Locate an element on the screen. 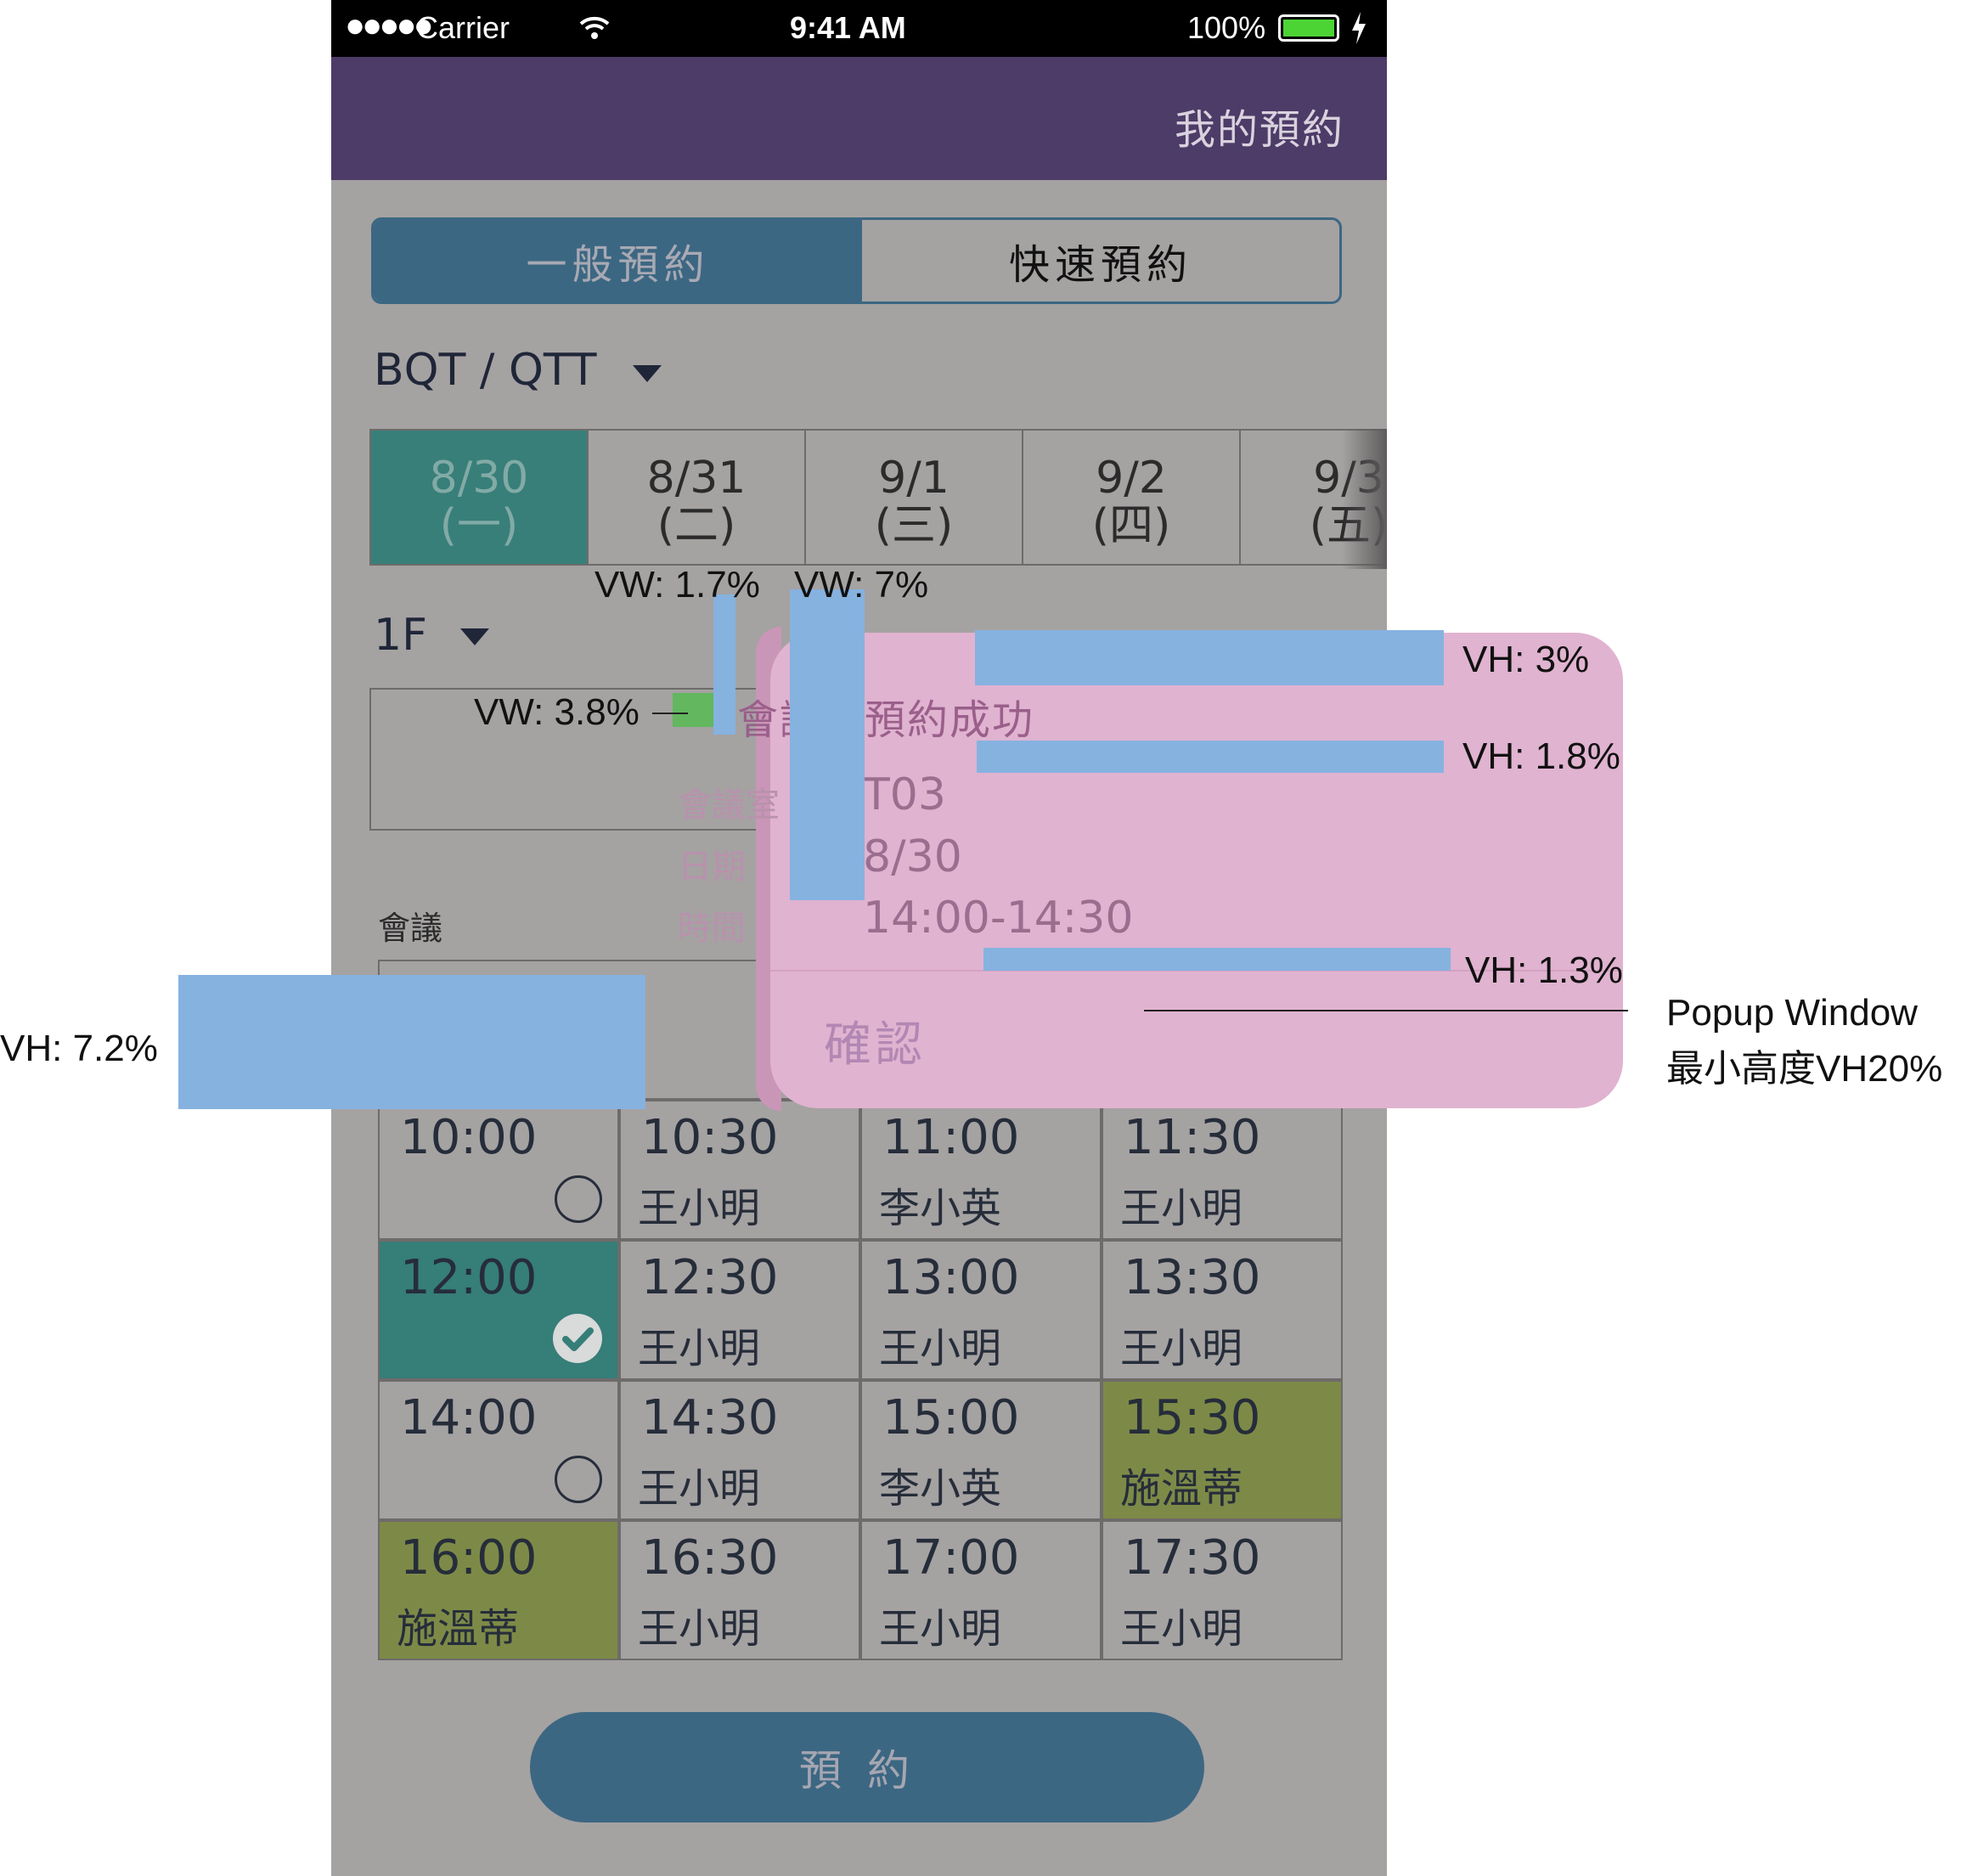 Image resolution: width=1961 pixels, height=1876 pixels. date-item: 8/31 (二) is located at coordinates (696, 497).